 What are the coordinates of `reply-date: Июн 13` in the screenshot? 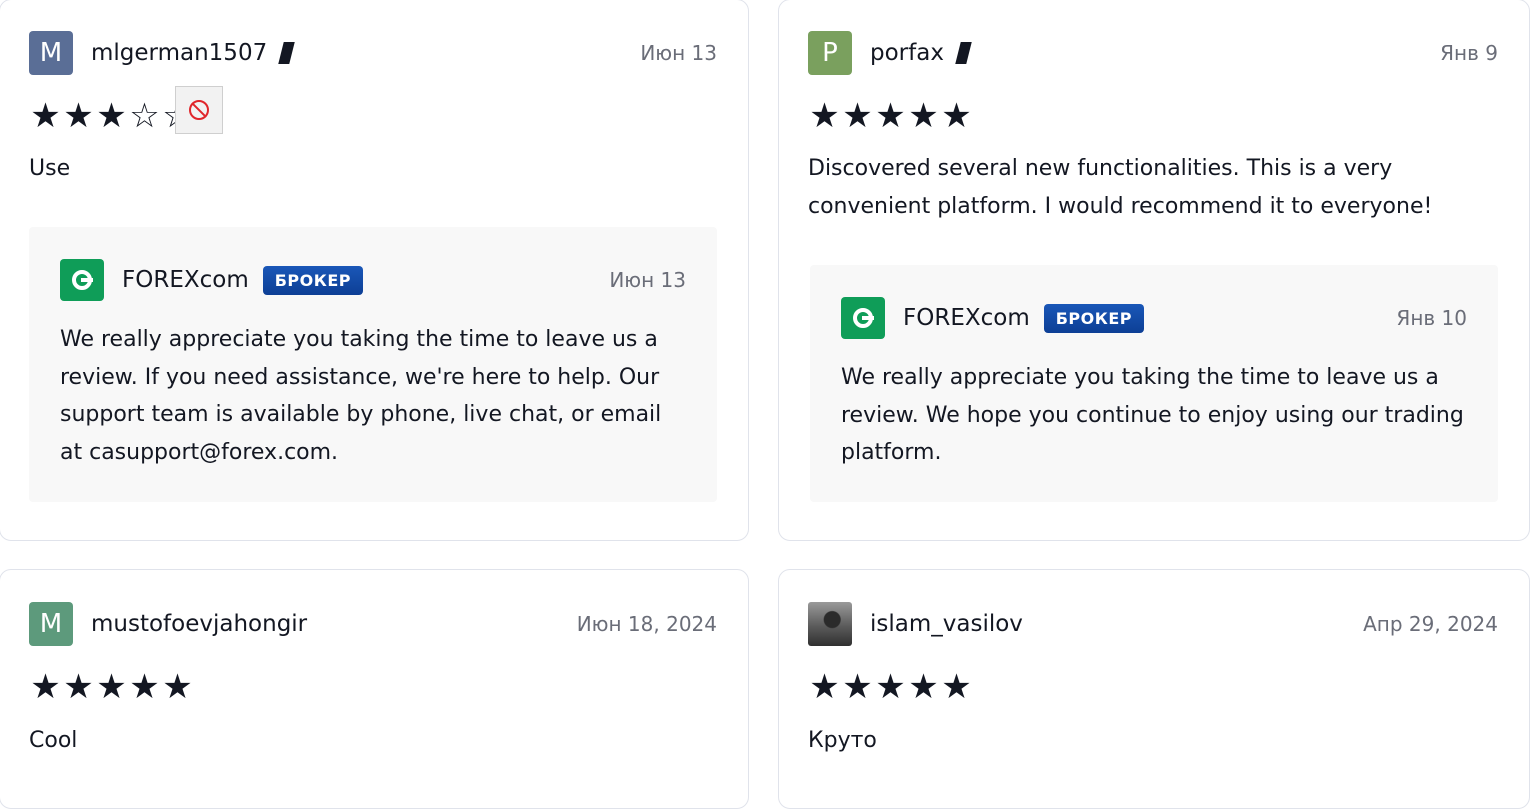 It's located at (647, 280).